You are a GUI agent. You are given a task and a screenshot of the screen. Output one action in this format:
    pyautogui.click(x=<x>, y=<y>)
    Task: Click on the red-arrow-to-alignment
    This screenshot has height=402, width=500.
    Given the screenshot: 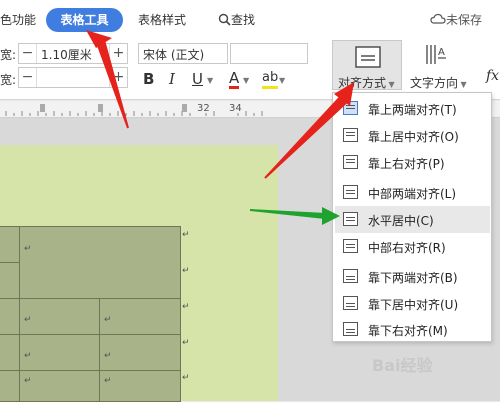 What is the action you would take?
    pyautogui.click(x=309, y=130)
    